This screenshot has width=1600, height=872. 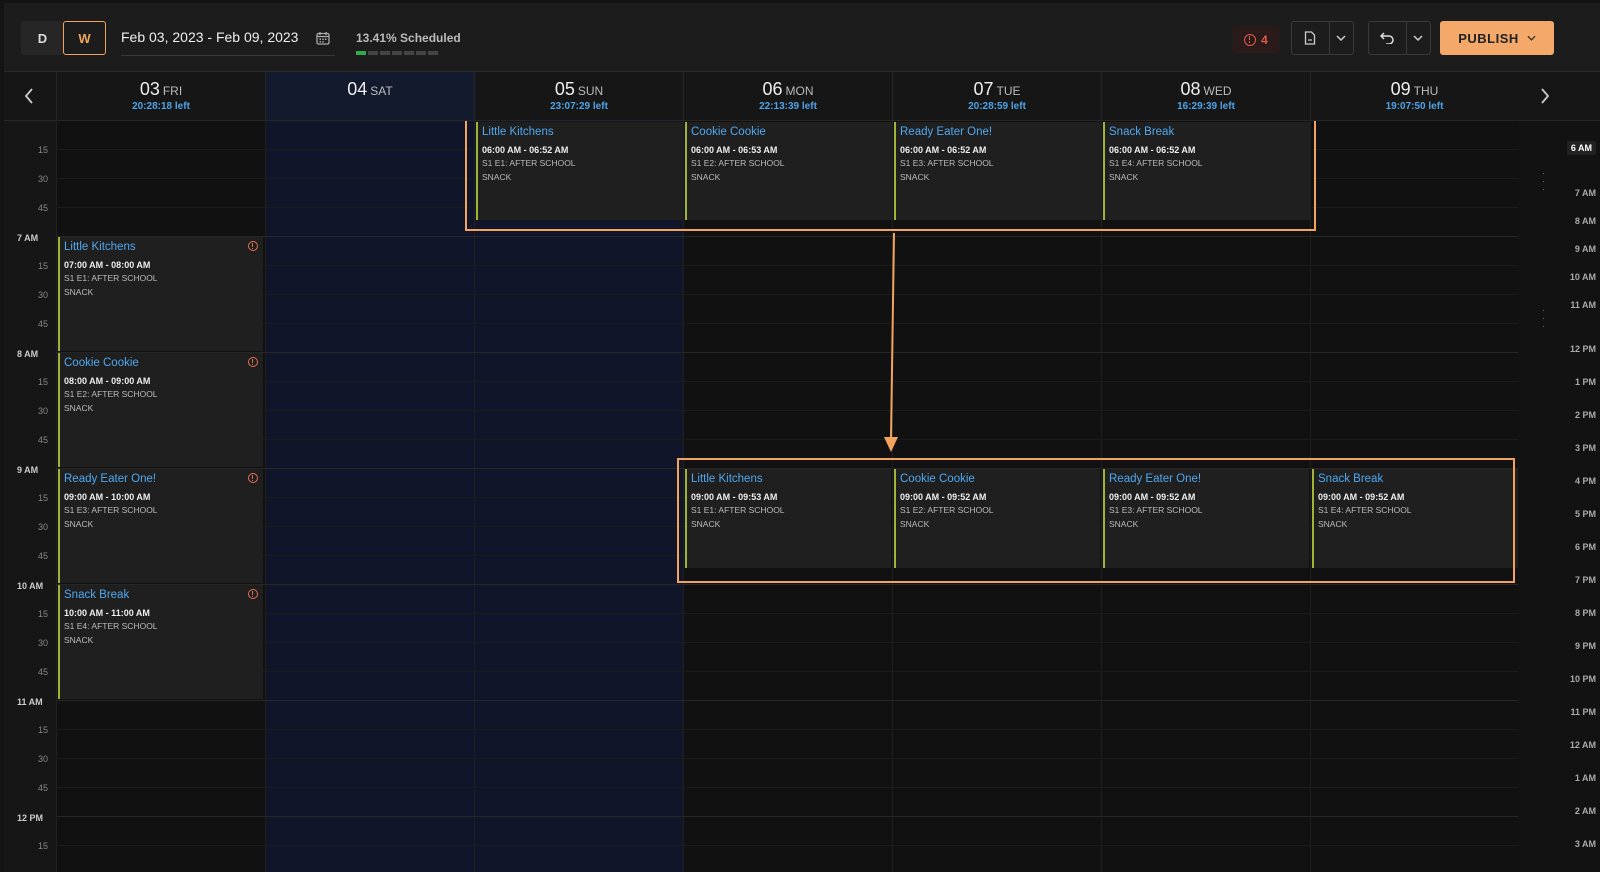 What do you see at coordinates (111, 626) in the screenshot?
I see `shift-detail: S1 E4: AFTER SCHOOL` at bounding box center [111, 626].